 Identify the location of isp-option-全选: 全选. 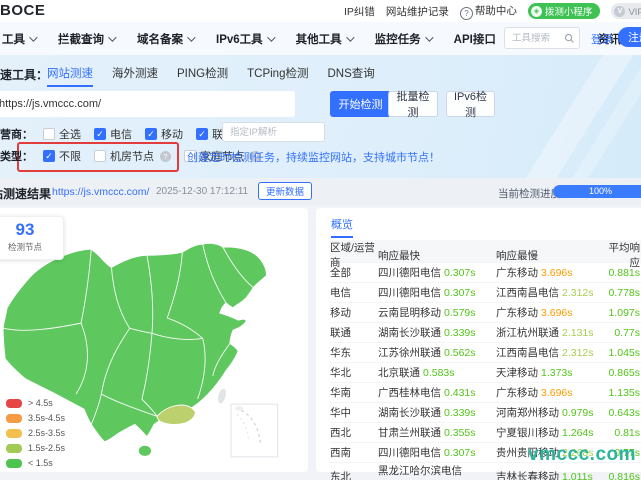
(62, 134).